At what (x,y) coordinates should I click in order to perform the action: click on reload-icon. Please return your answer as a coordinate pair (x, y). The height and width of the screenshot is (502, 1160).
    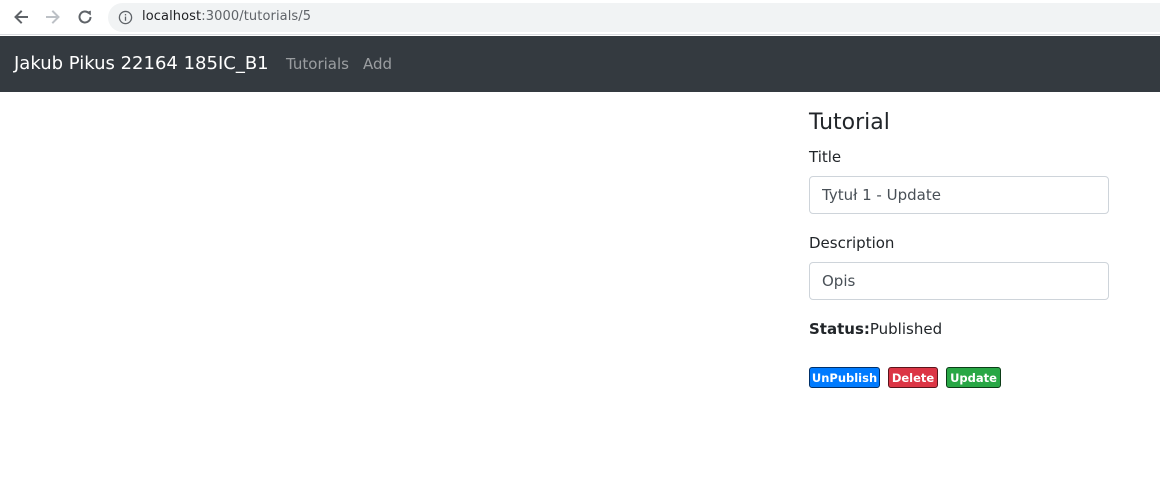
    Looking at the image, I should click on (85, 17).